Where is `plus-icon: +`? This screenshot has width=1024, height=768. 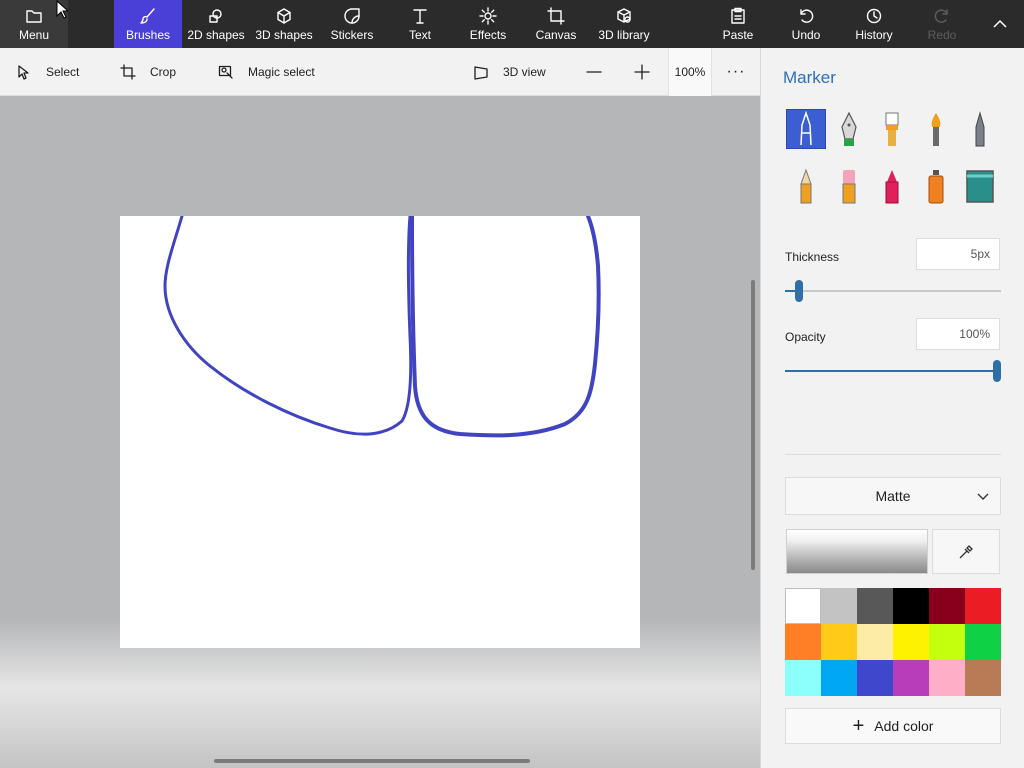 plus-icon: + is located at coordinates (858, 726).